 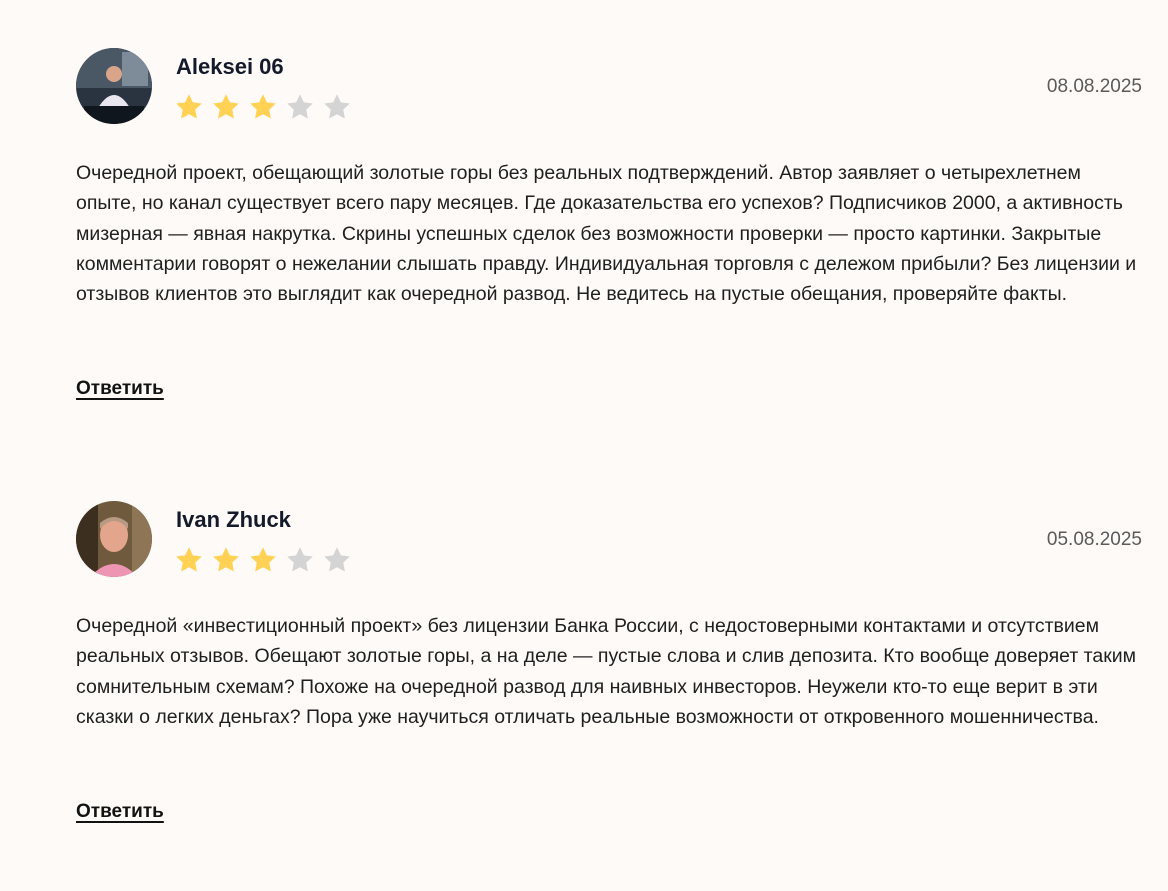 I want to click on review-date: 05.08.2025, so click(x=1094, y=539).